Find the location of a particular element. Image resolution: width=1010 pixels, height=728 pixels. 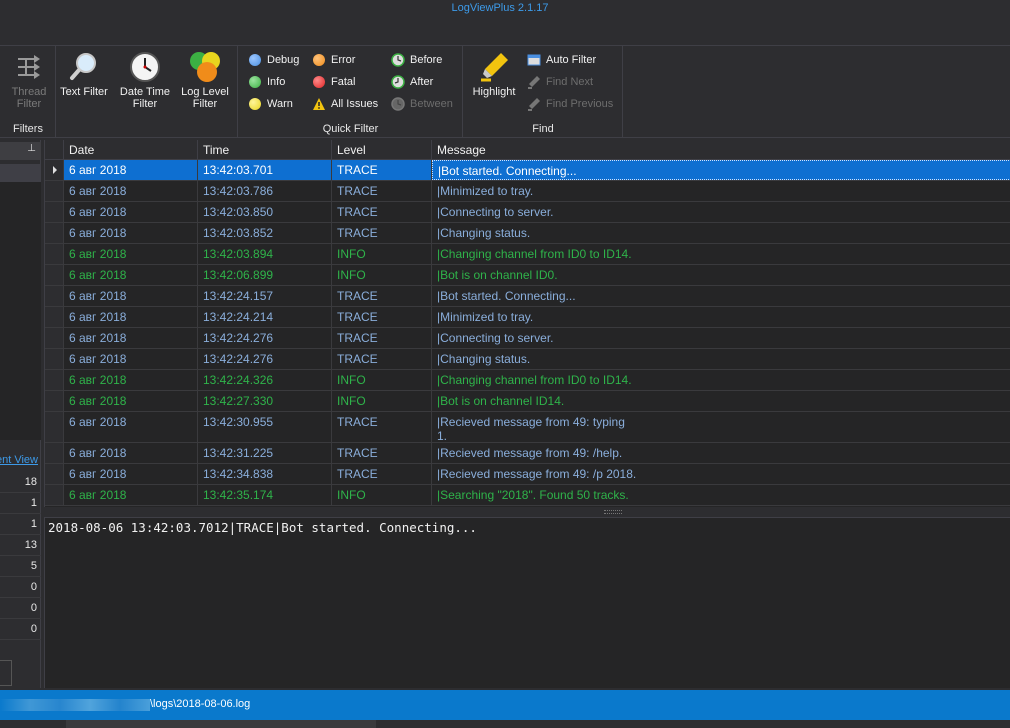

row-header-corner is located at coordinates (54, 150).